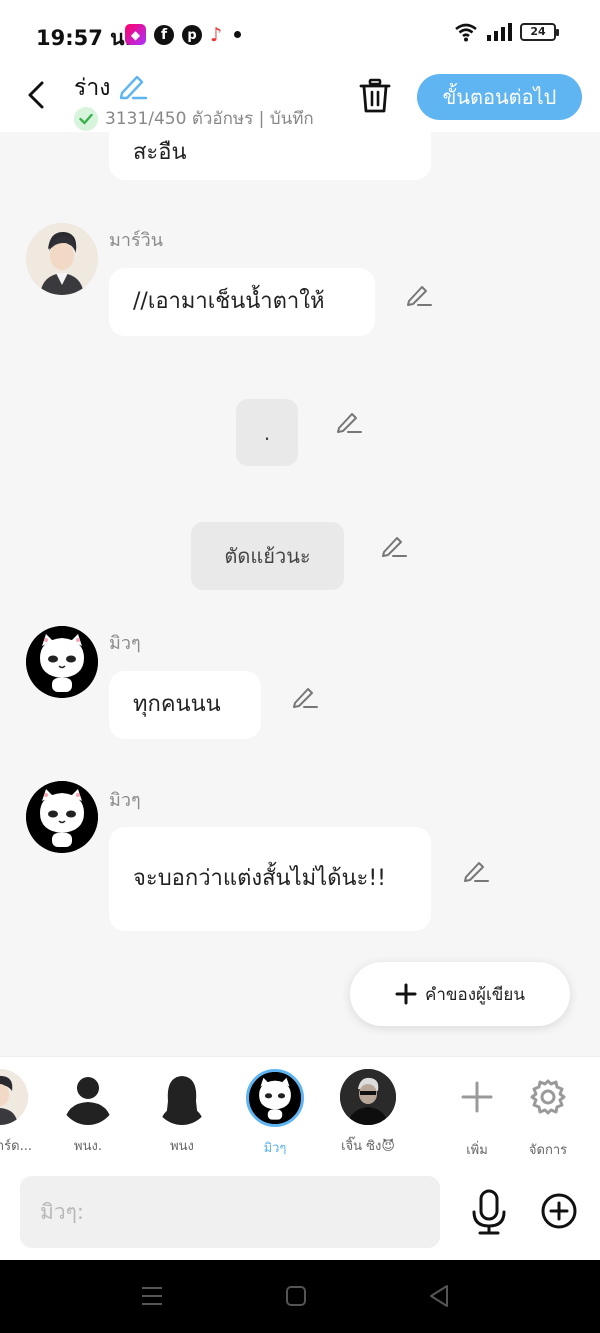 The width and height of the screenshot is (600, 1333). I want to click on trash-icon, so click(375, 96).